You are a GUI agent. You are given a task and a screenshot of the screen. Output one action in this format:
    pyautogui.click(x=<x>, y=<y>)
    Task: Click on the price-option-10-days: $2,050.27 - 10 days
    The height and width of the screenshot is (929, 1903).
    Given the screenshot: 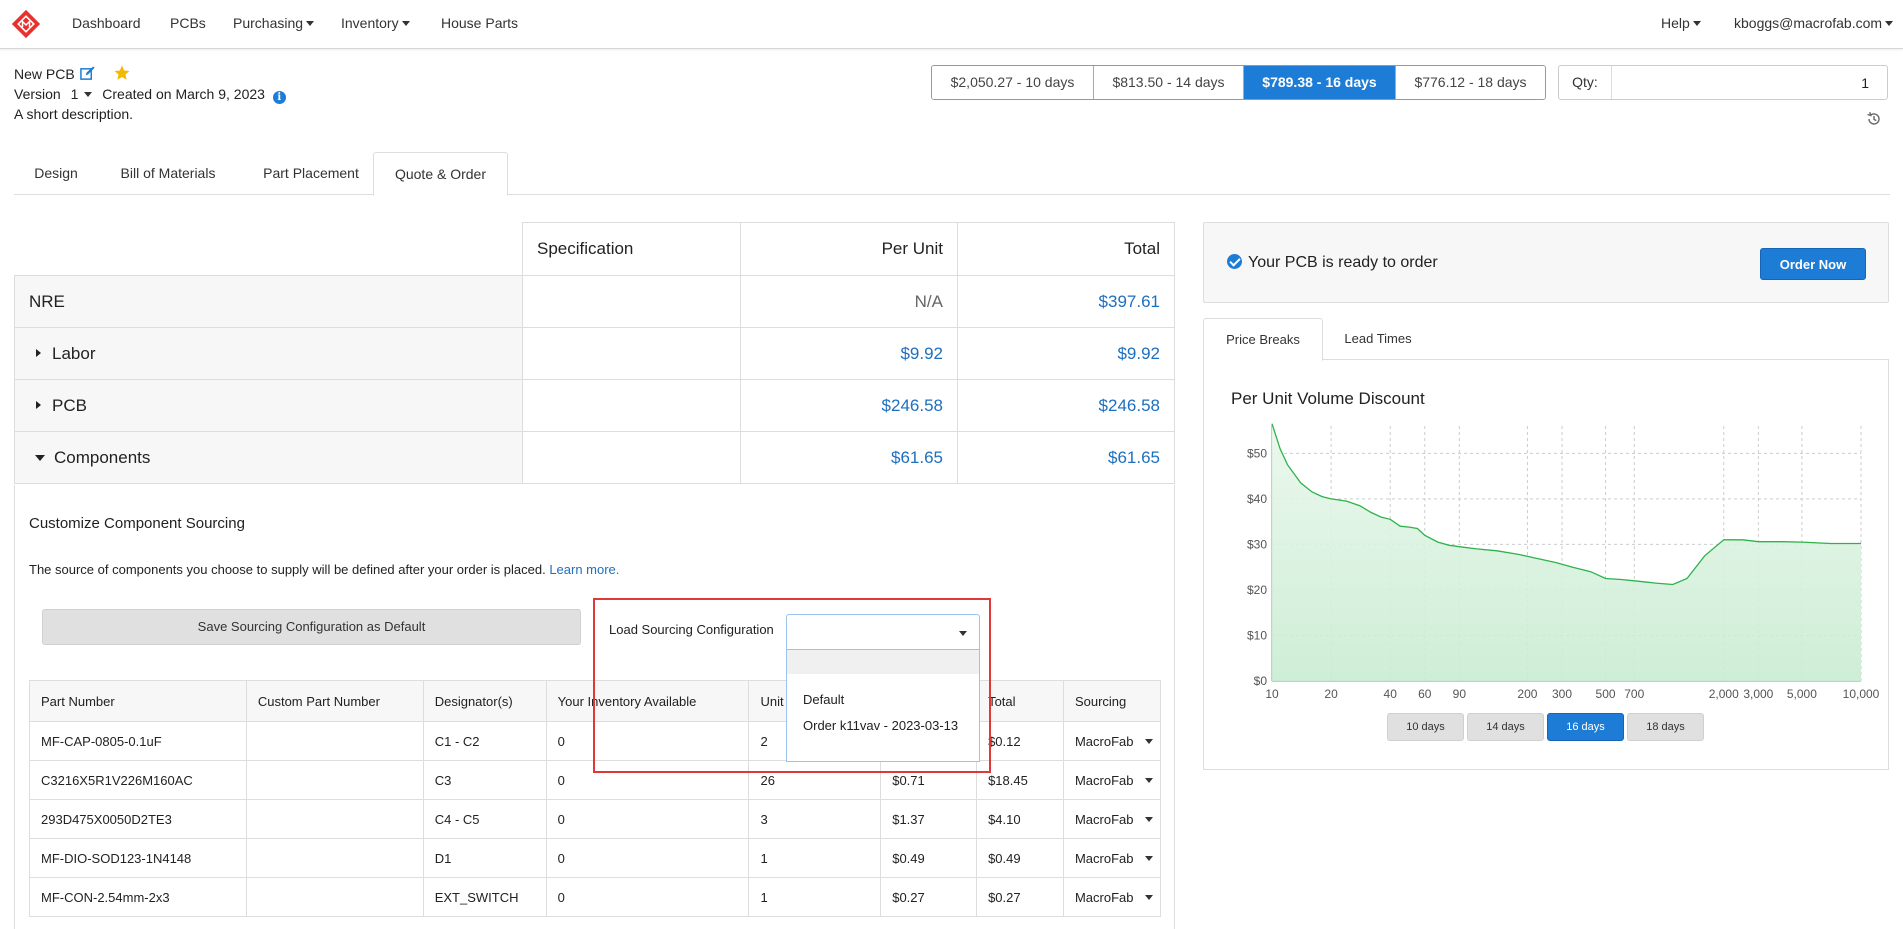 What is the action you would take?
    pyautogui.click(x=1013, y=82)
    